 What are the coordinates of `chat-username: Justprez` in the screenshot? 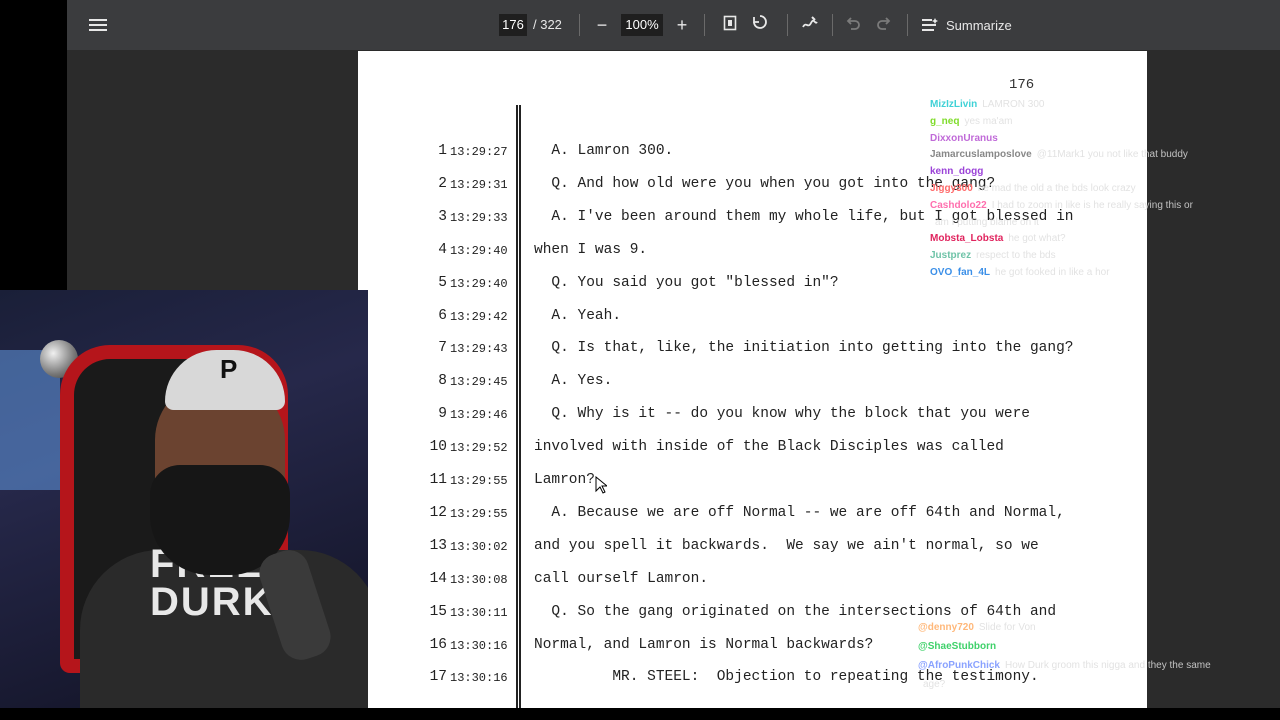 It's located at (951, 256).